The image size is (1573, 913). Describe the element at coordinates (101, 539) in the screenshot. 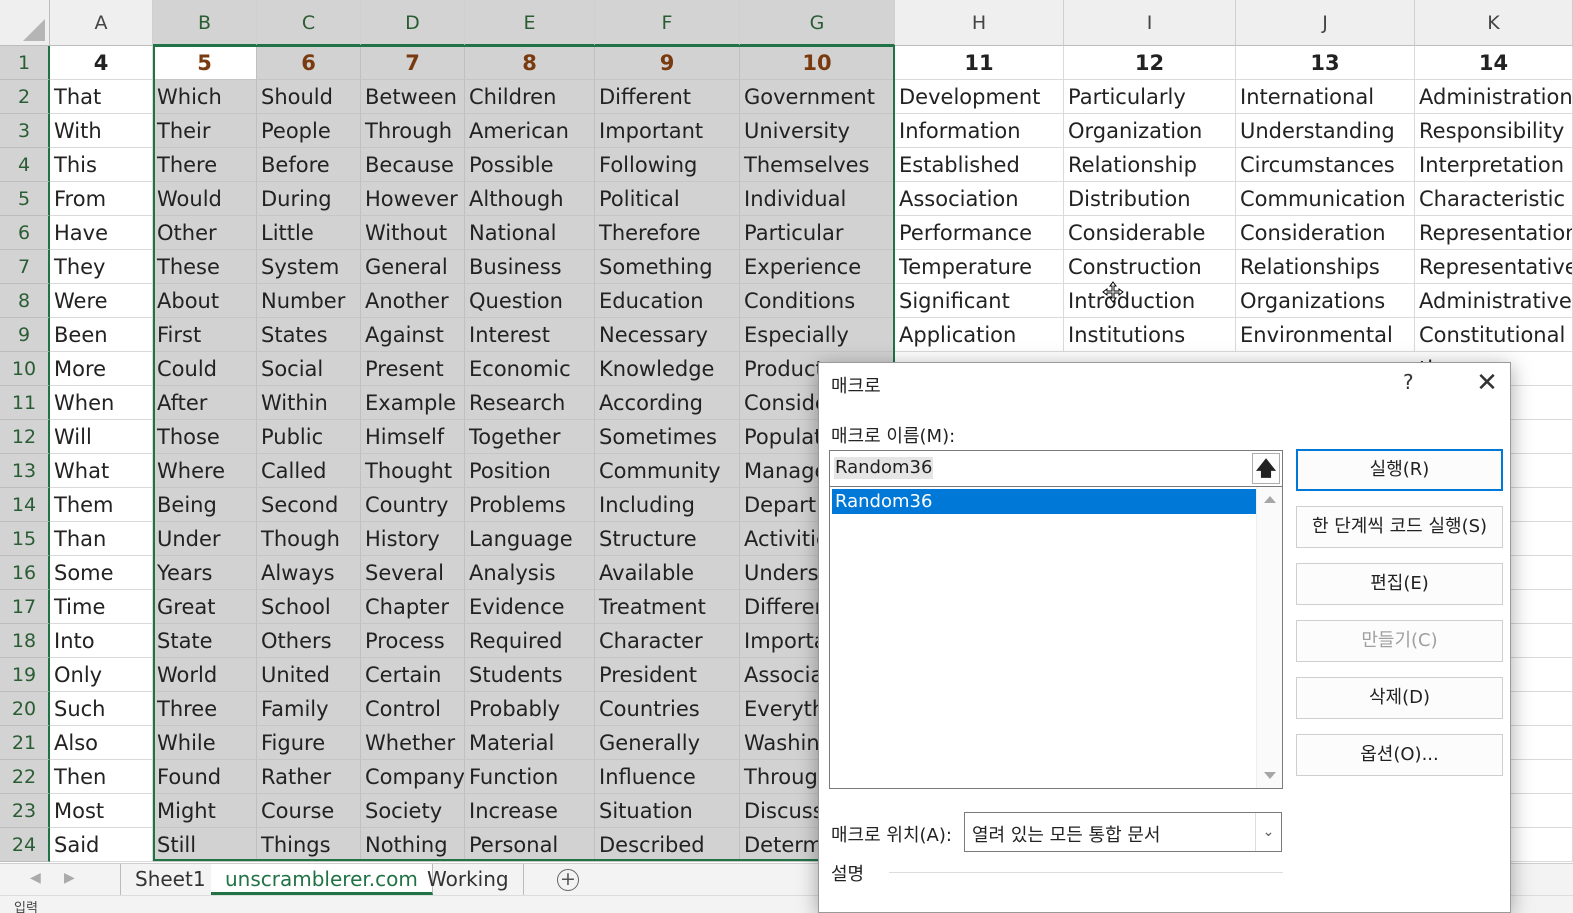

I see `cell-a15: Than` at that location.